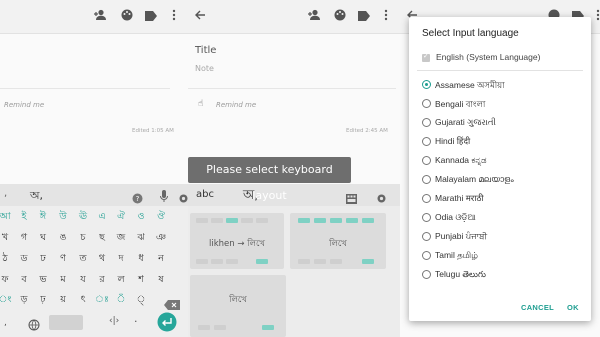  I want to click on system-language-option: ✓ English (System Language), so click(502, 59).